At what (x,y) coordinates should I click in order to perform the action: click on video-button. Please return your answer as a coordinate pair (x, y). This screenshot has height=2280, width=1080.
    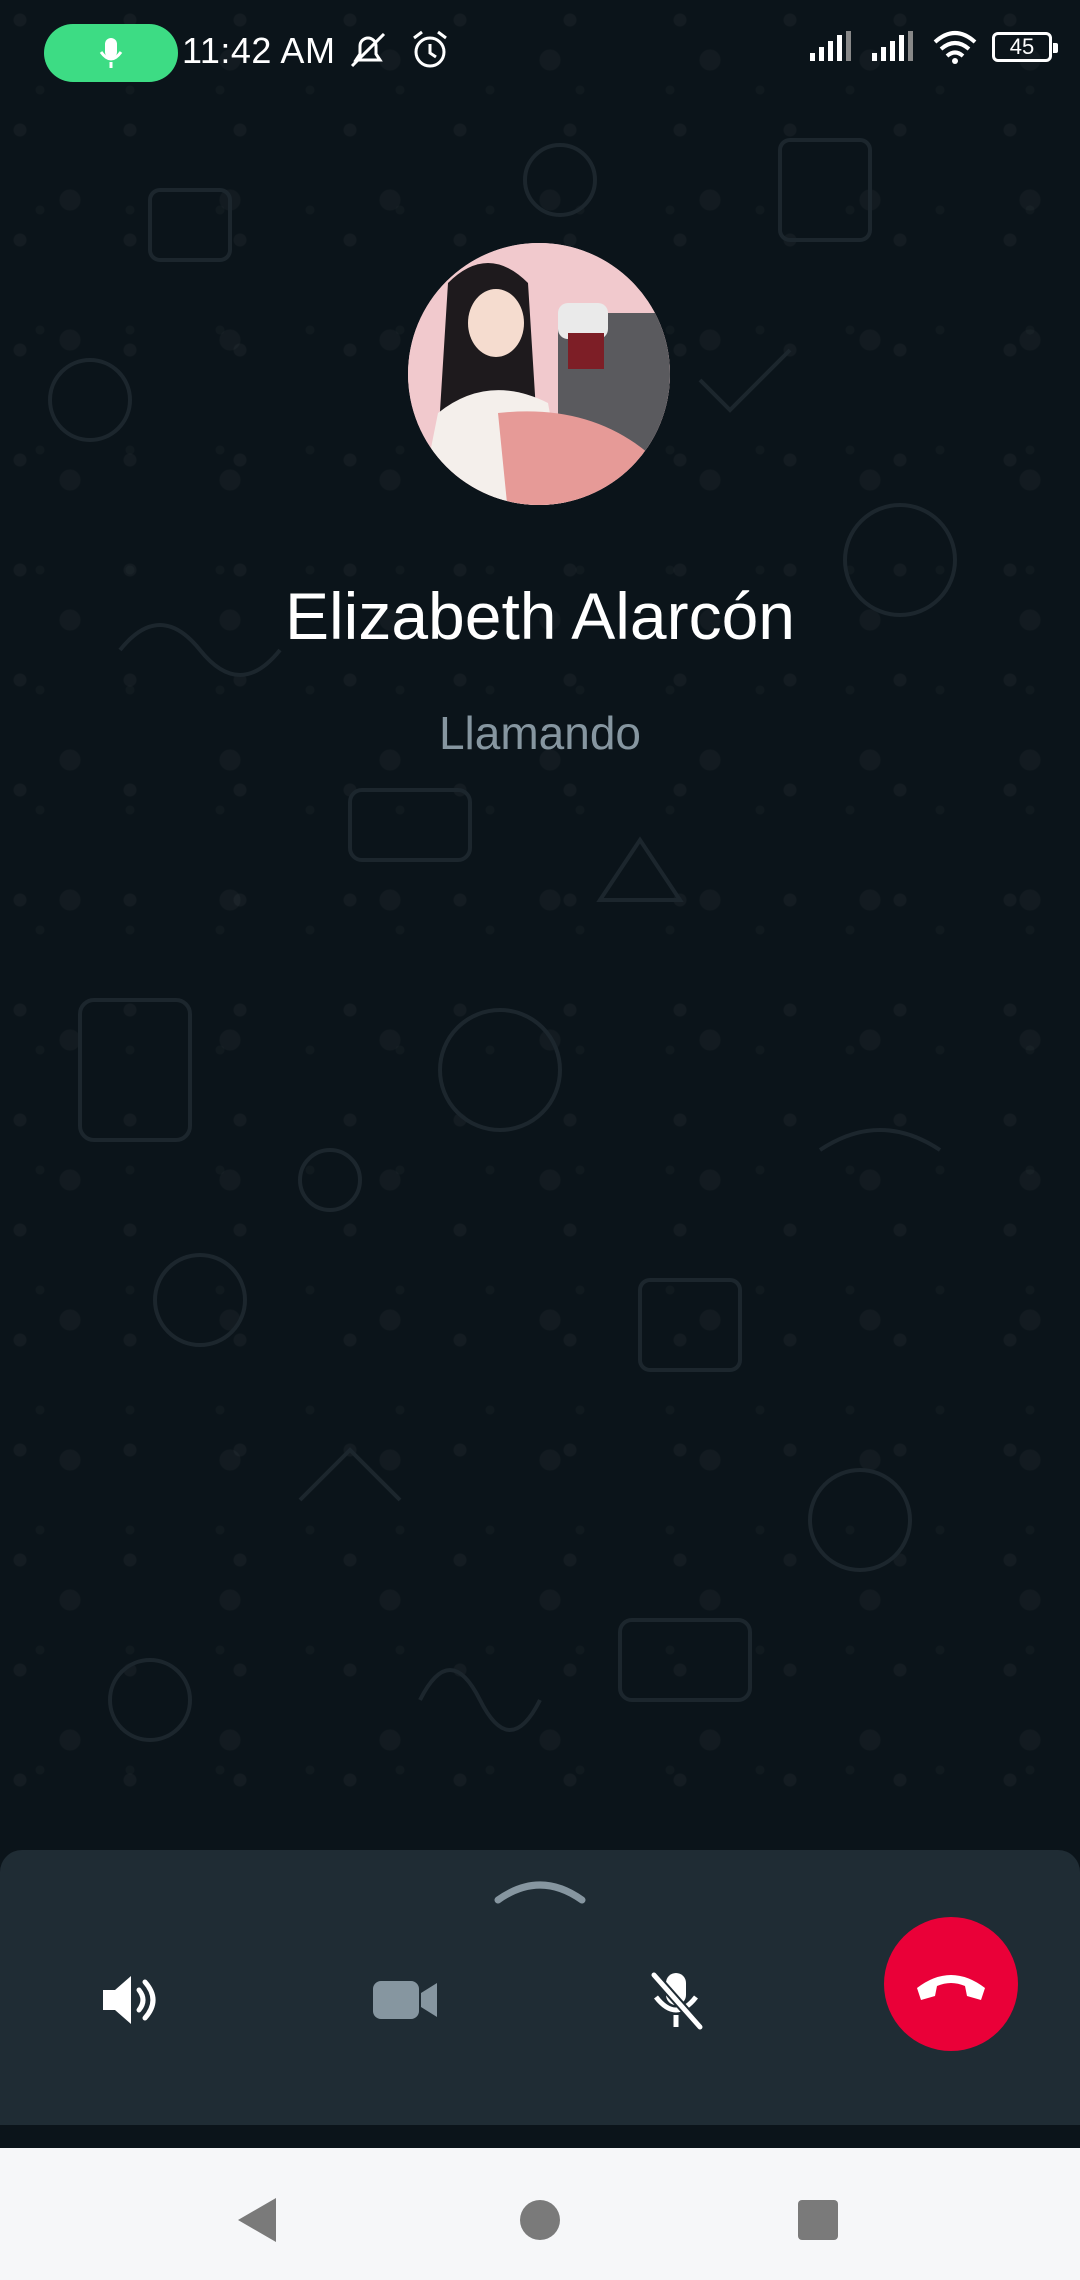
    Looking at the image, I should click on (406, 2000).